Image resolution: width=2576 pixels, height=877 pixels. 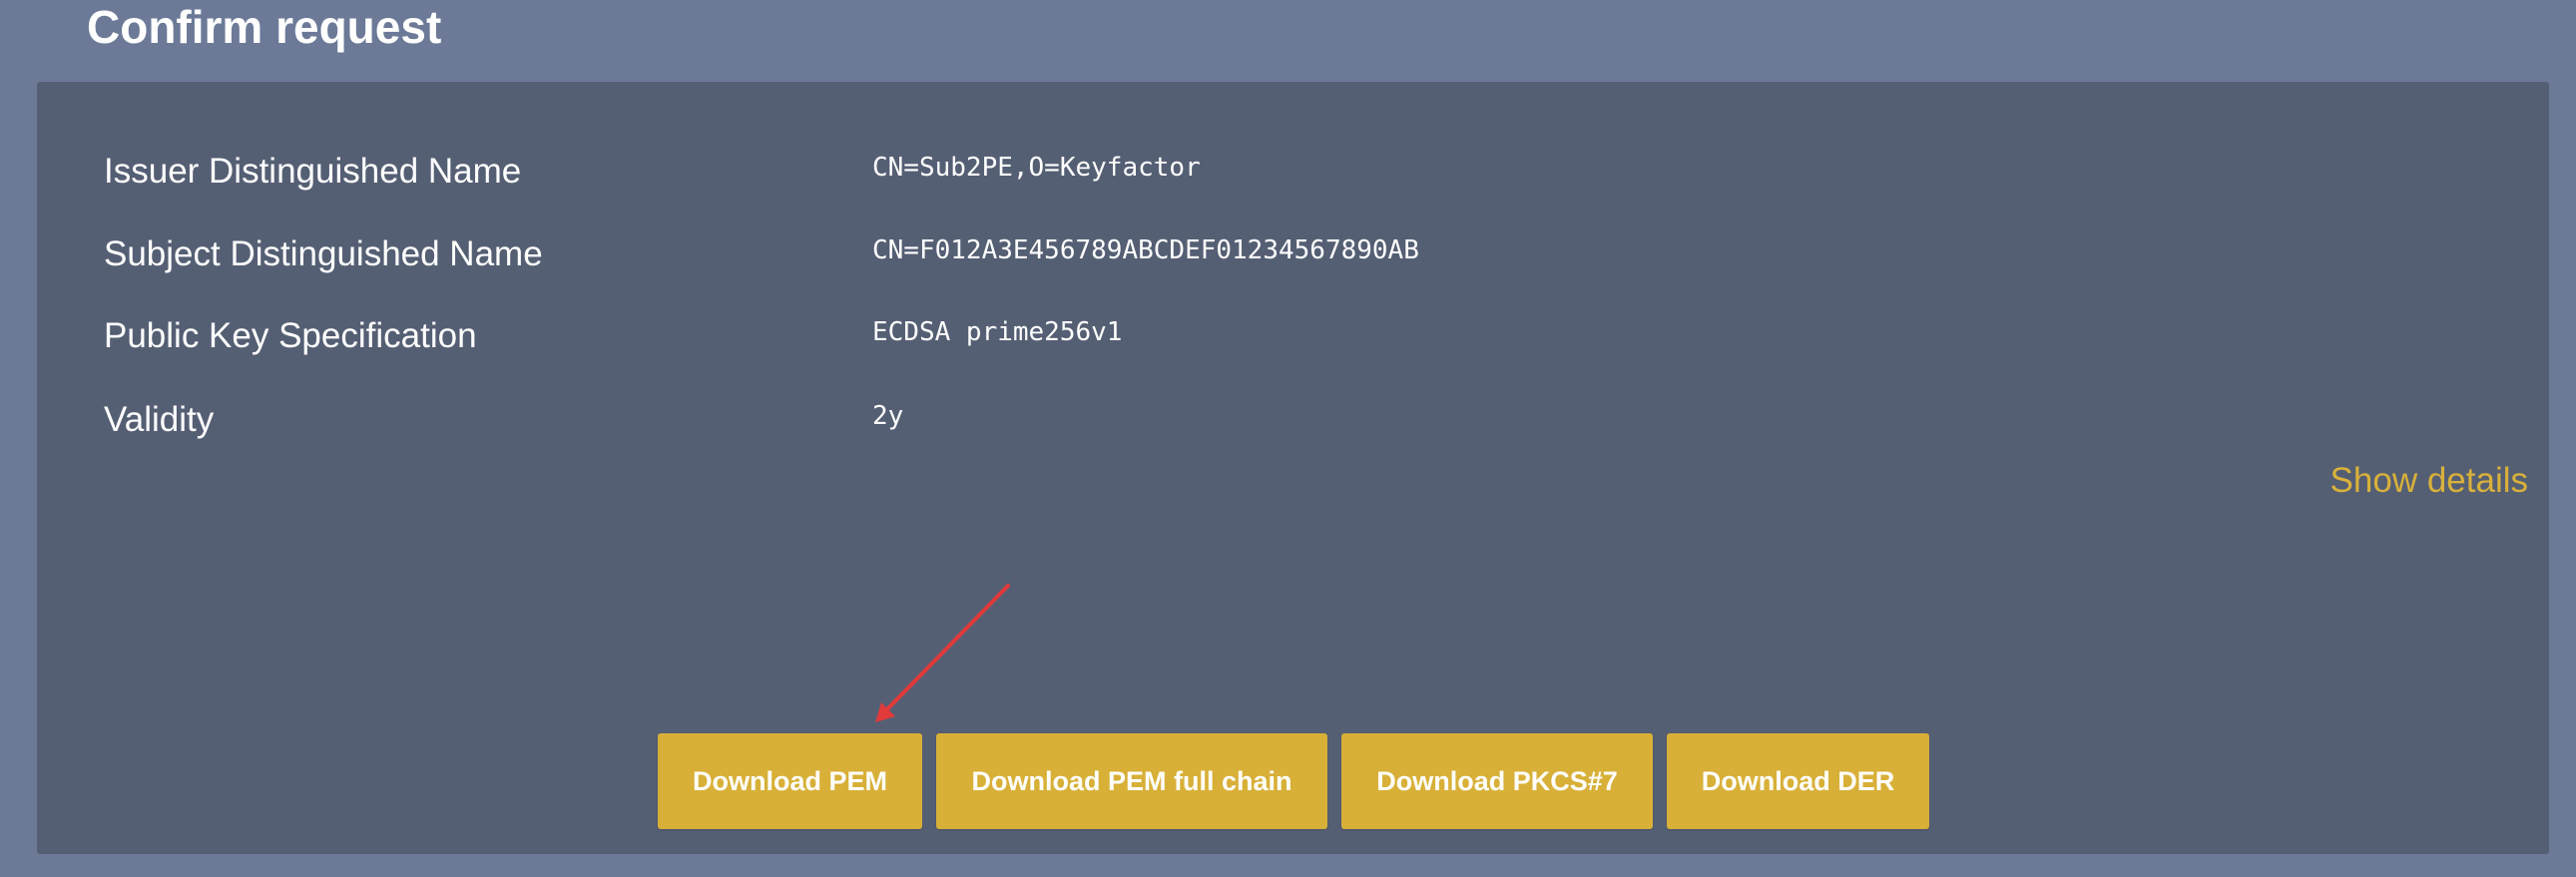 What do you see at coordinates (160, 419) in the screenshot?
I see `detail-label-validity: Validity` at bounding box center [160, 419].